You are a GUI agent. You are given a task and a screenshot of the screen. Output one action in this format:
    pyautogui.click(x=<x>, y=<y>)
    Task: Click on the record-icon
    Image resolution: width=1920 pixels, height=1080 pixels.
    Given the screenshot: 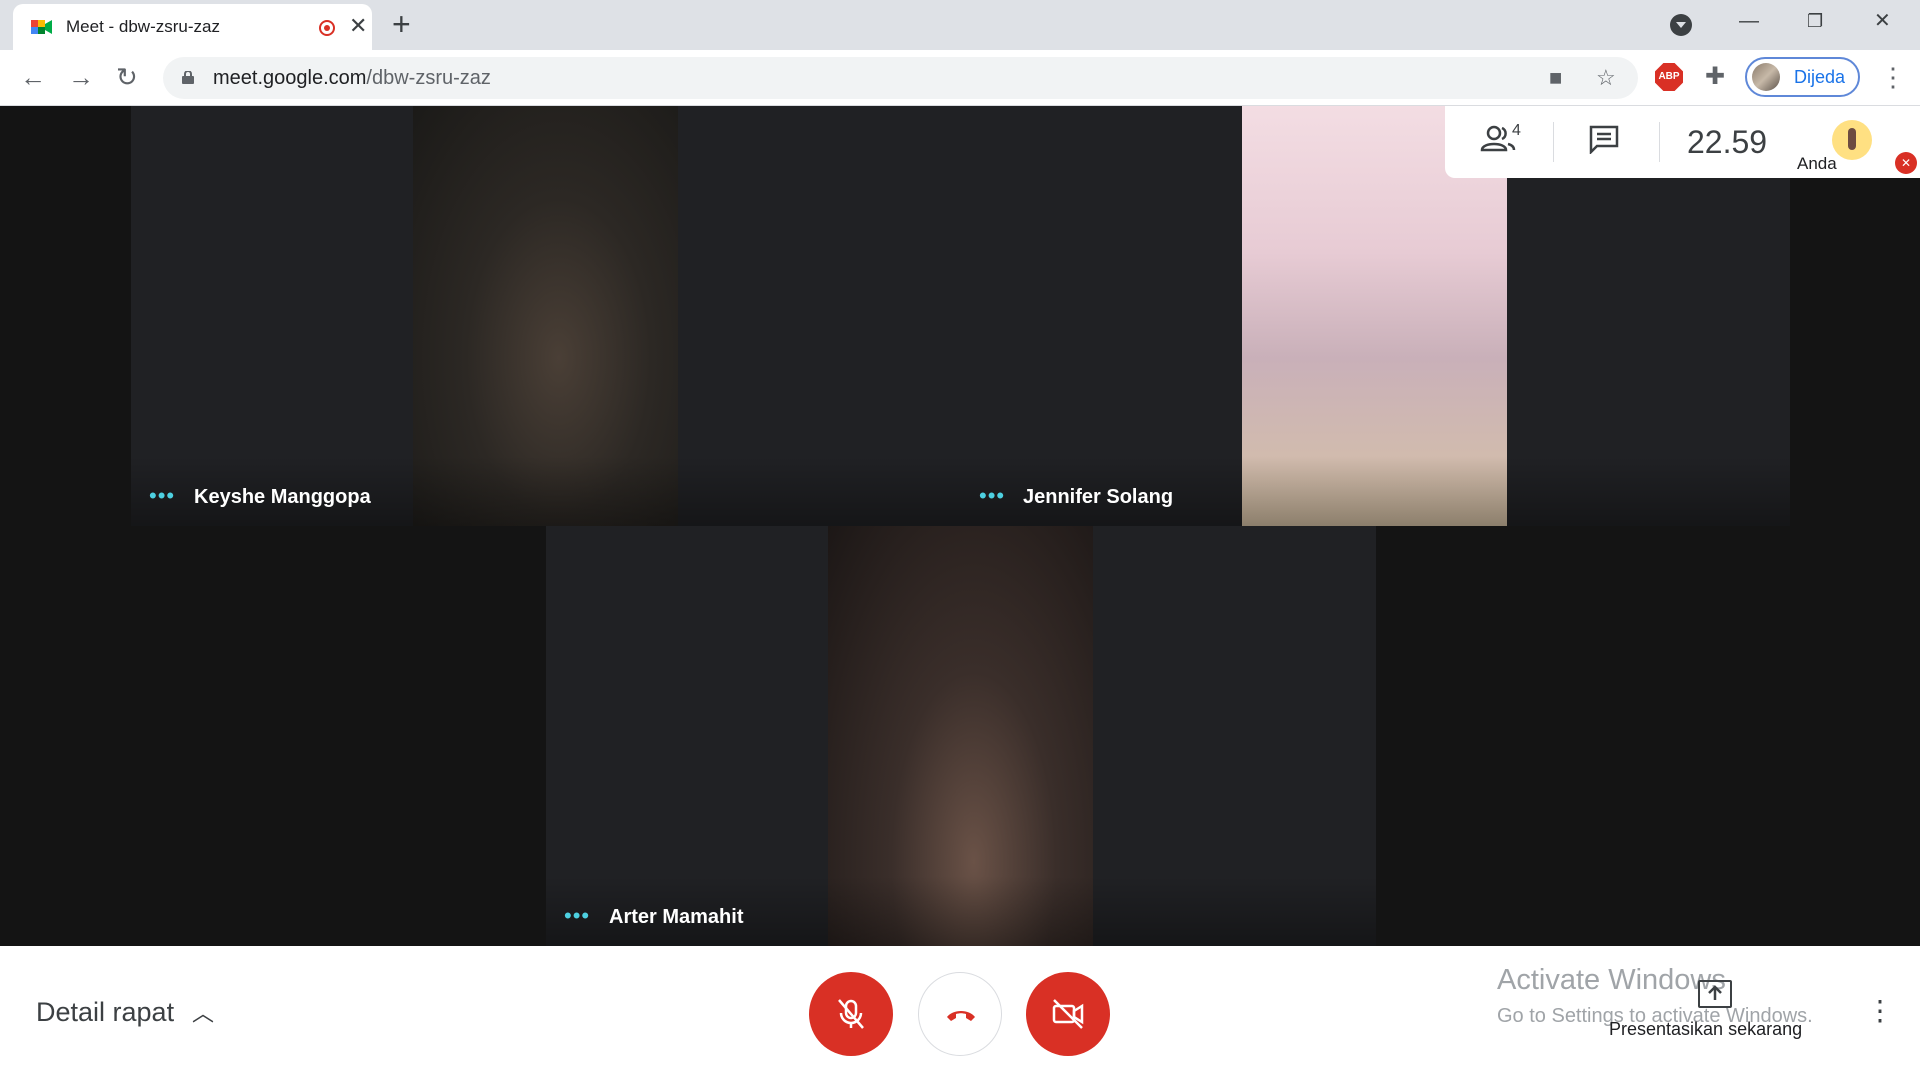 What is the action you would take?
    pyautogui.click(x=327, y=28)
    